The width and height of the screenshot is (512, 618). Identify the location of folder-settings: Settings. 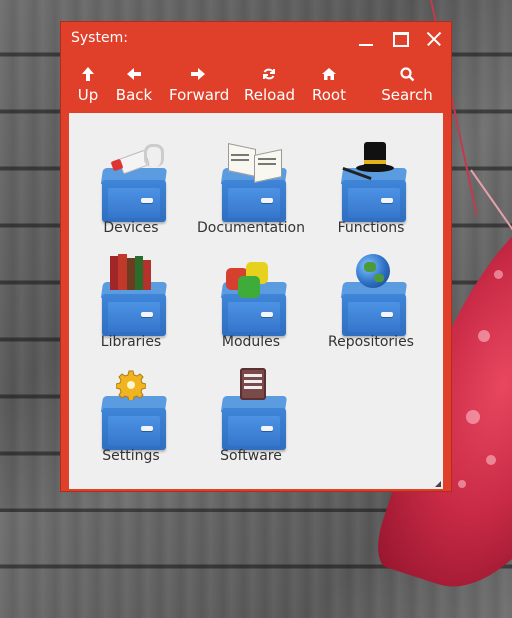
(131, 415).